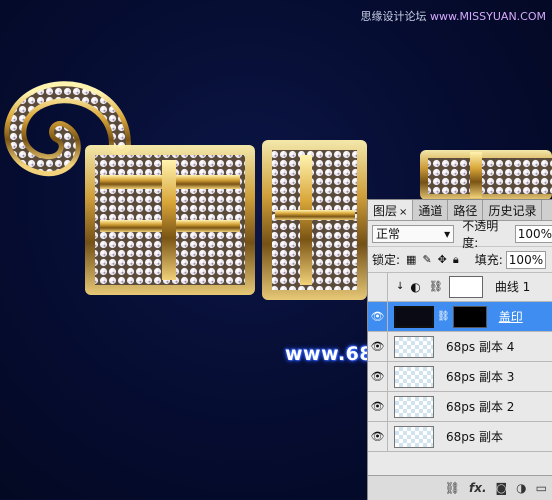  I want to click on lock-image-icon: ✎, so click(426, 260).